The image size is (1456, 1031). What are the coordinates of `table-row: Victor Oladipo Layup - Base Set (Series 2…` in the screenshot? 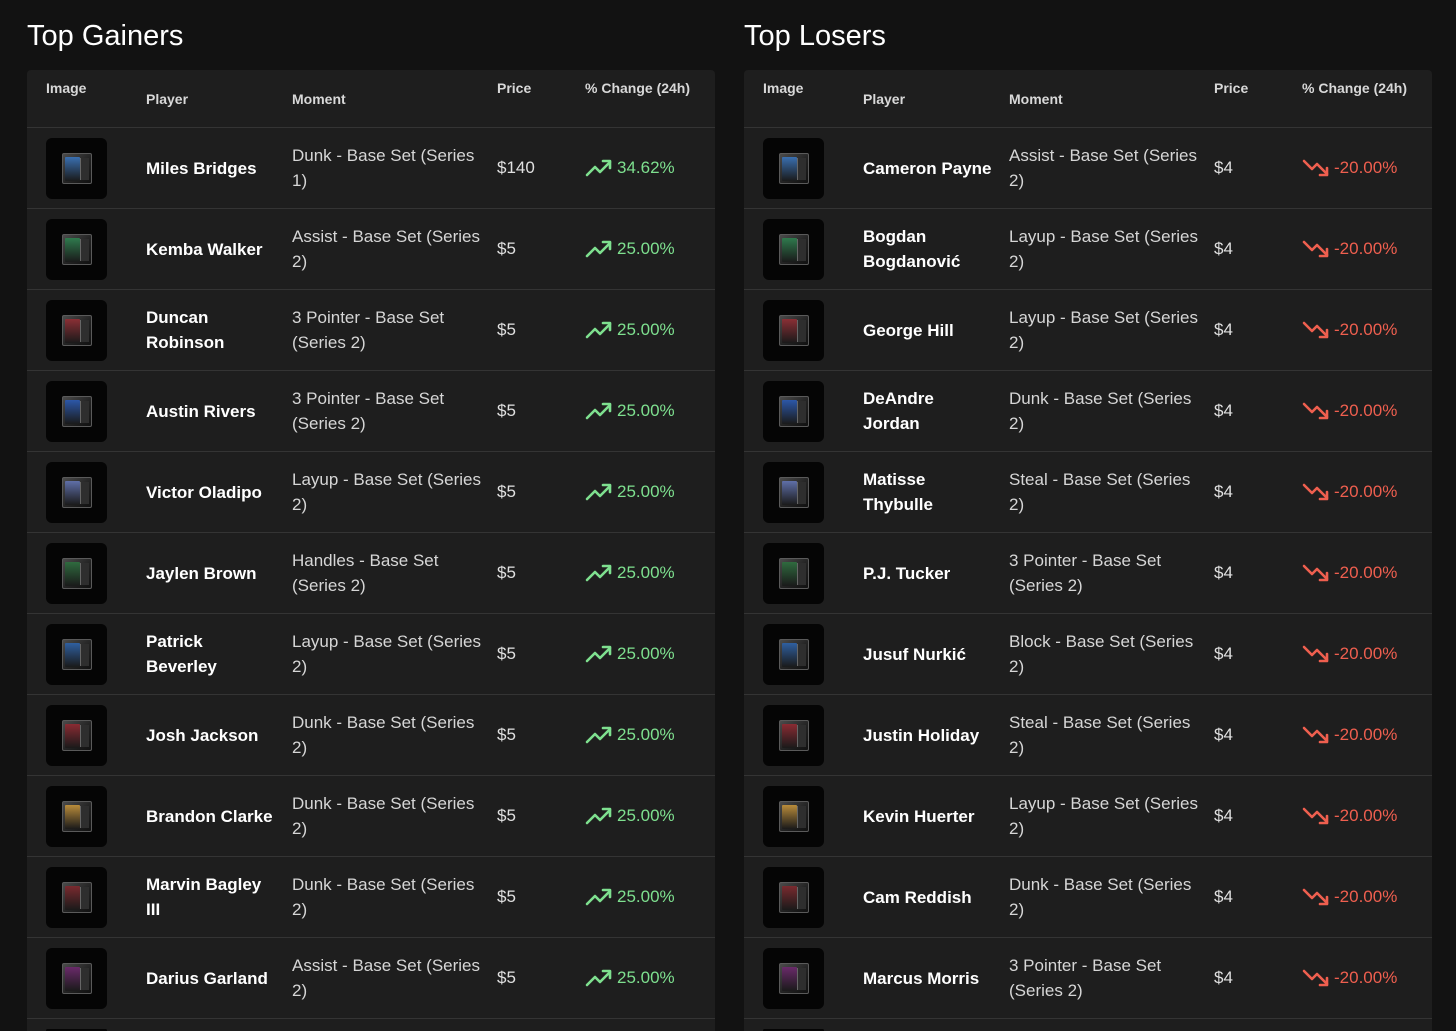 It's located at (371, 492).